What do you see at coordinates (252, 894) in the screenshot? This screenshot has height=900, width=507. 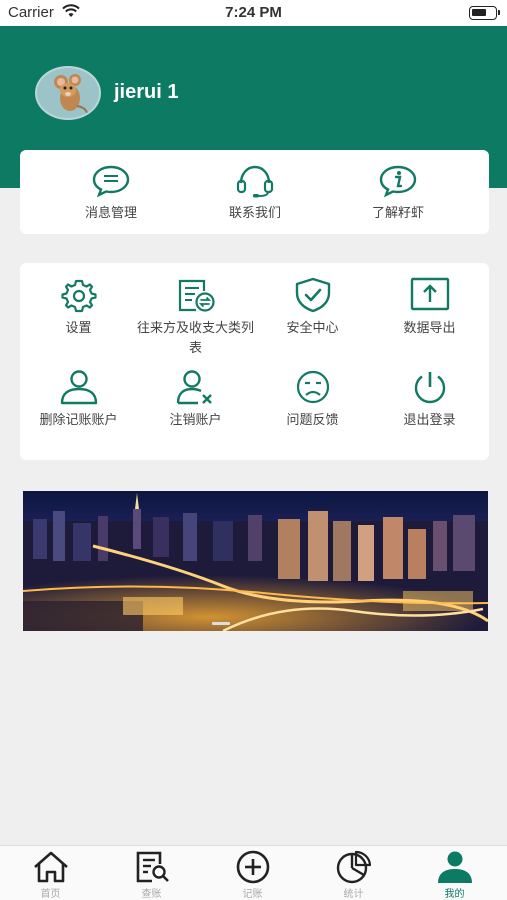 I see `tab-label: 记账` at bounding box center [252, 894].